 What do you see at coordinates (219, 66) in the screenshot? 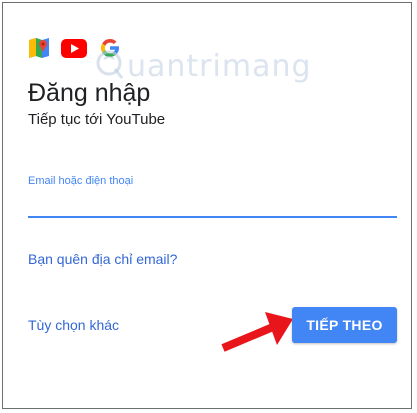
I see `watermark-text: uantrimang` at bounding box center [219, 66].